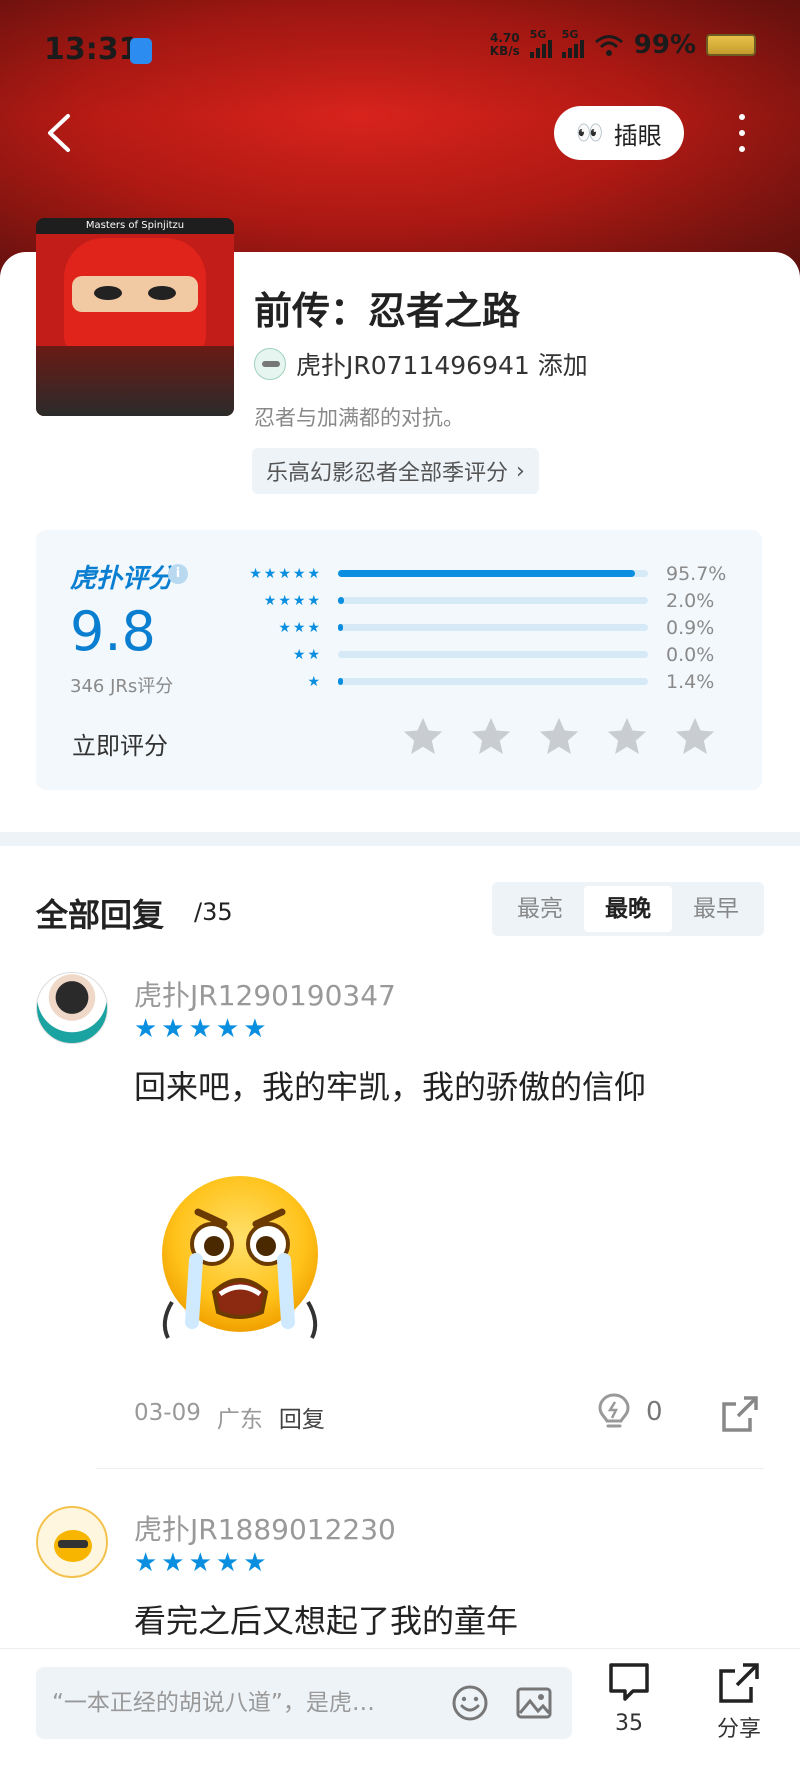 This screenshot has width=800, height=1778. Describe the element at coordinates (614, 1410) in the screenshot. I see `lightbulb-icon` at that location.